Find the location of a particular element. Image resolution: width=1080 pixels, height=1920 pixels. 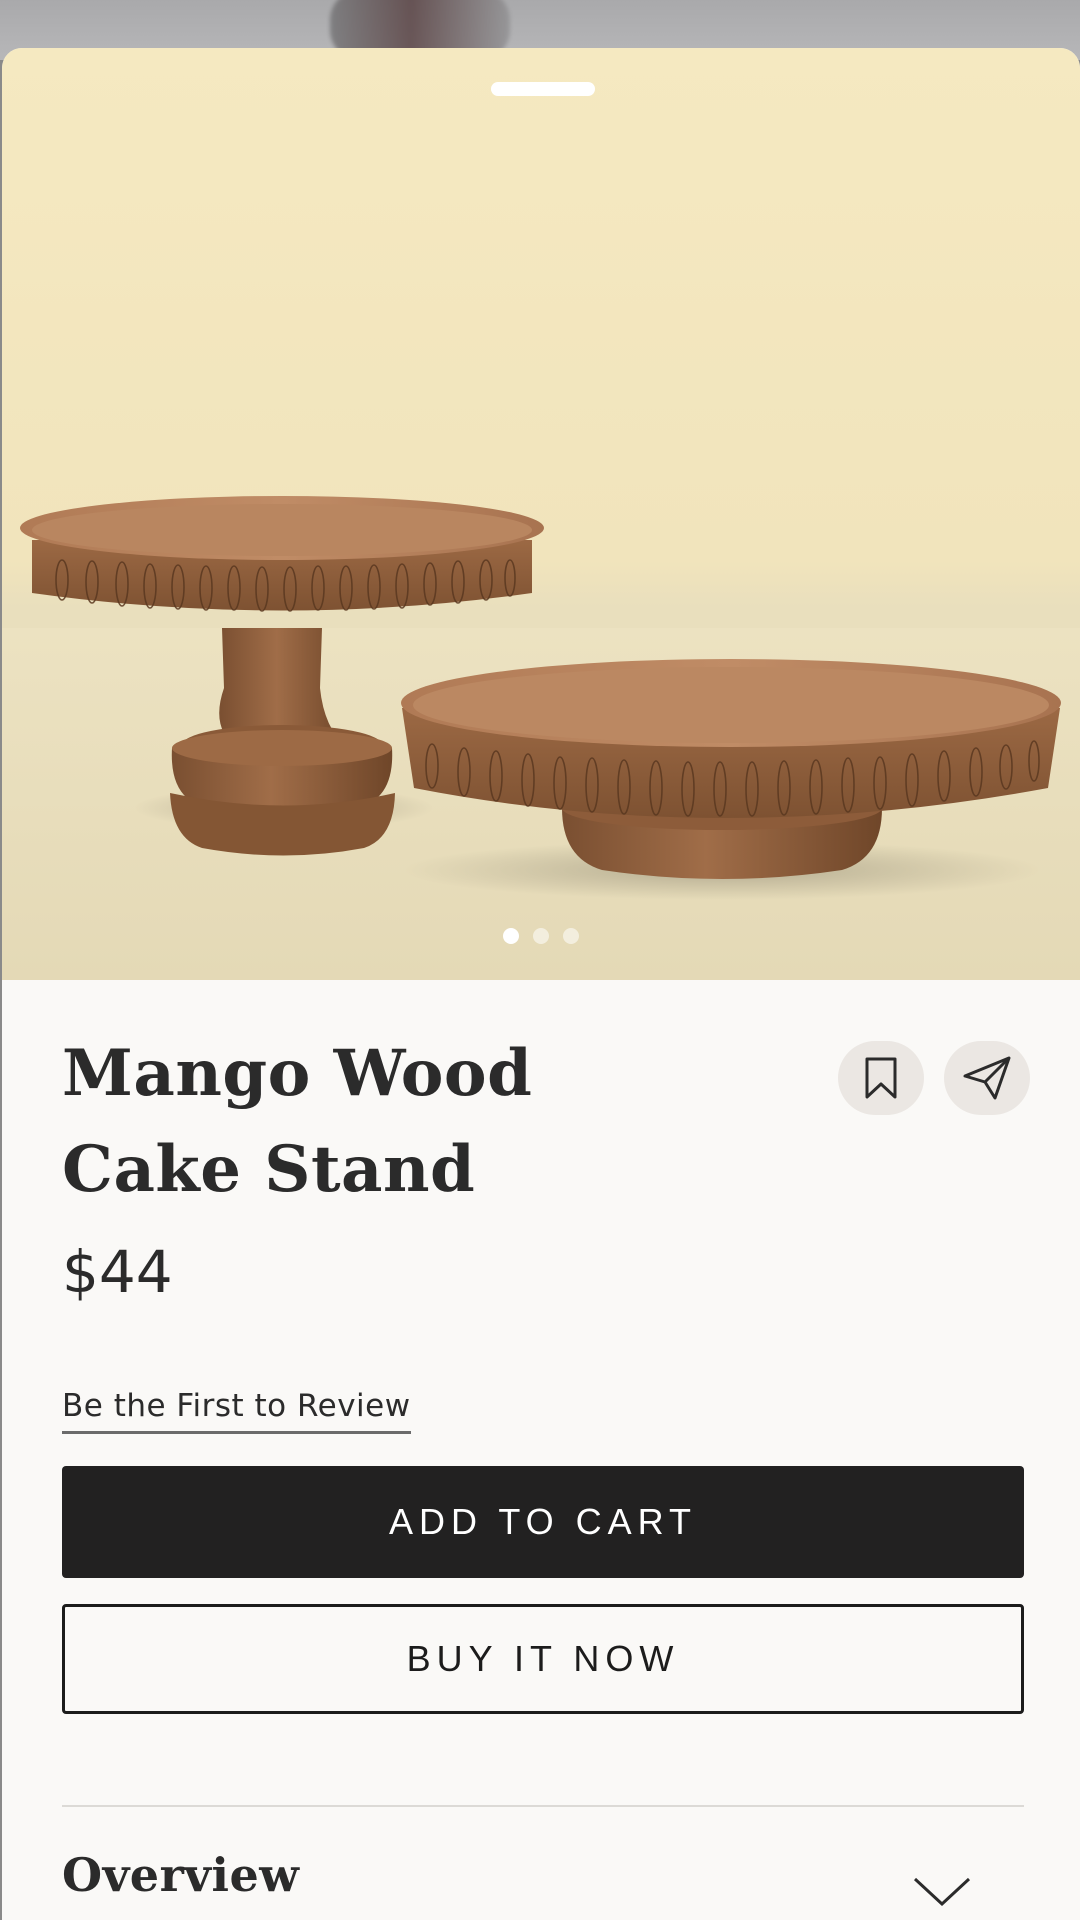

low-cake-stand is located at coordinates (731, 769).